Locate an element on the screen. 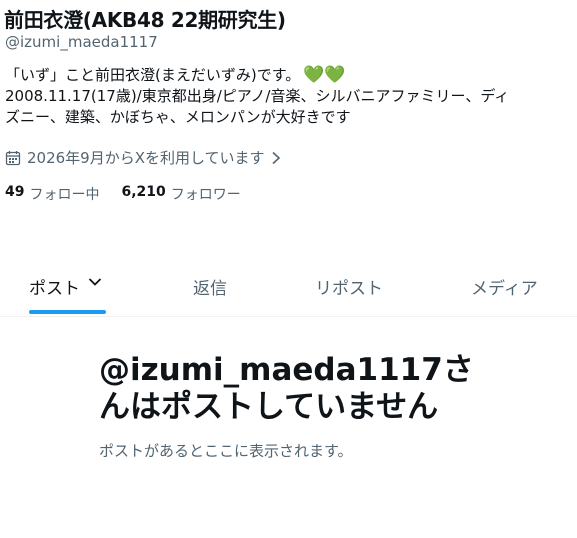 The height and width of the screenshot is (538, 577). tab-media: メディア is located at coordinates (504, 289).